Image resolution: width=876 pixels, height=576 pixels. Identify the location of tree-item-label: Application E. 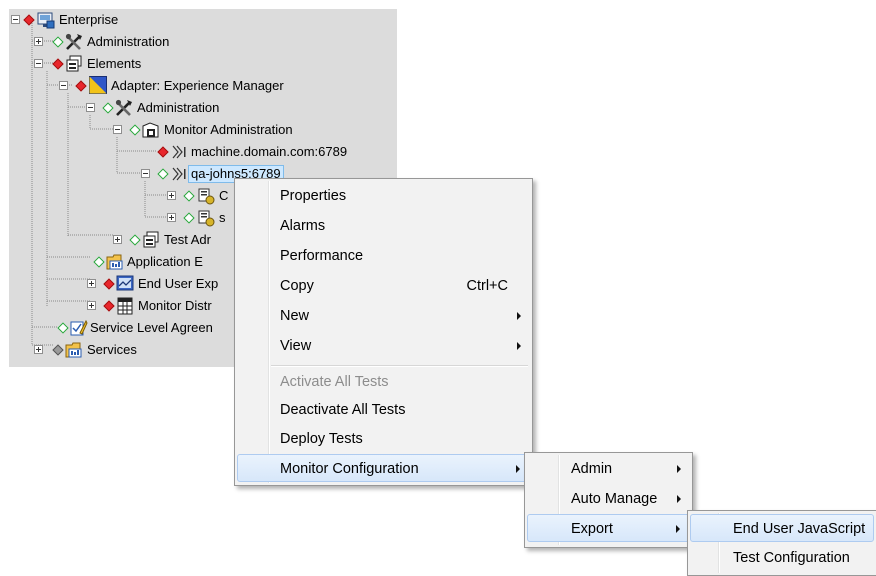
(165, 261).